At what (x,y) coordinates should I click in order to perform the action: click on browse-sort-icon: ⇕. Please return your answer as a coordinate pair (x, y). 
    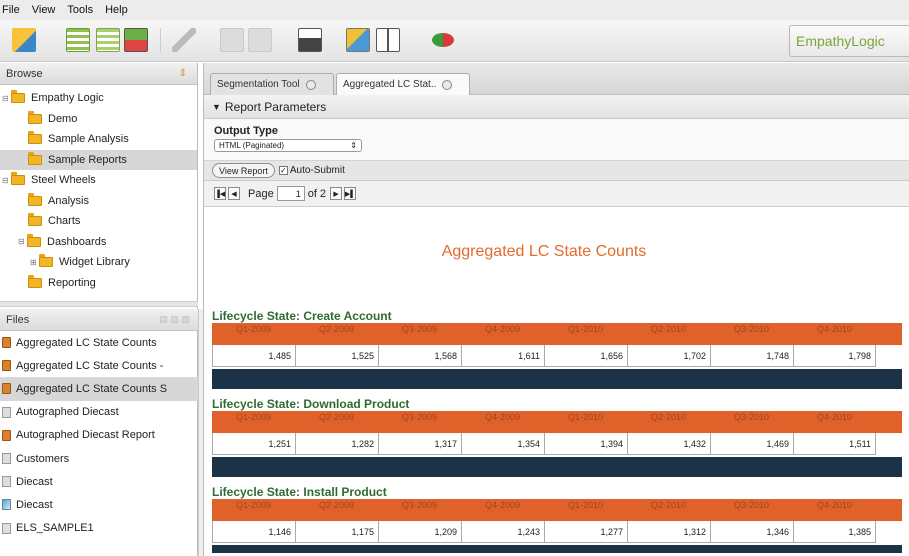
    Looking at the image, I should click on (183, 73).